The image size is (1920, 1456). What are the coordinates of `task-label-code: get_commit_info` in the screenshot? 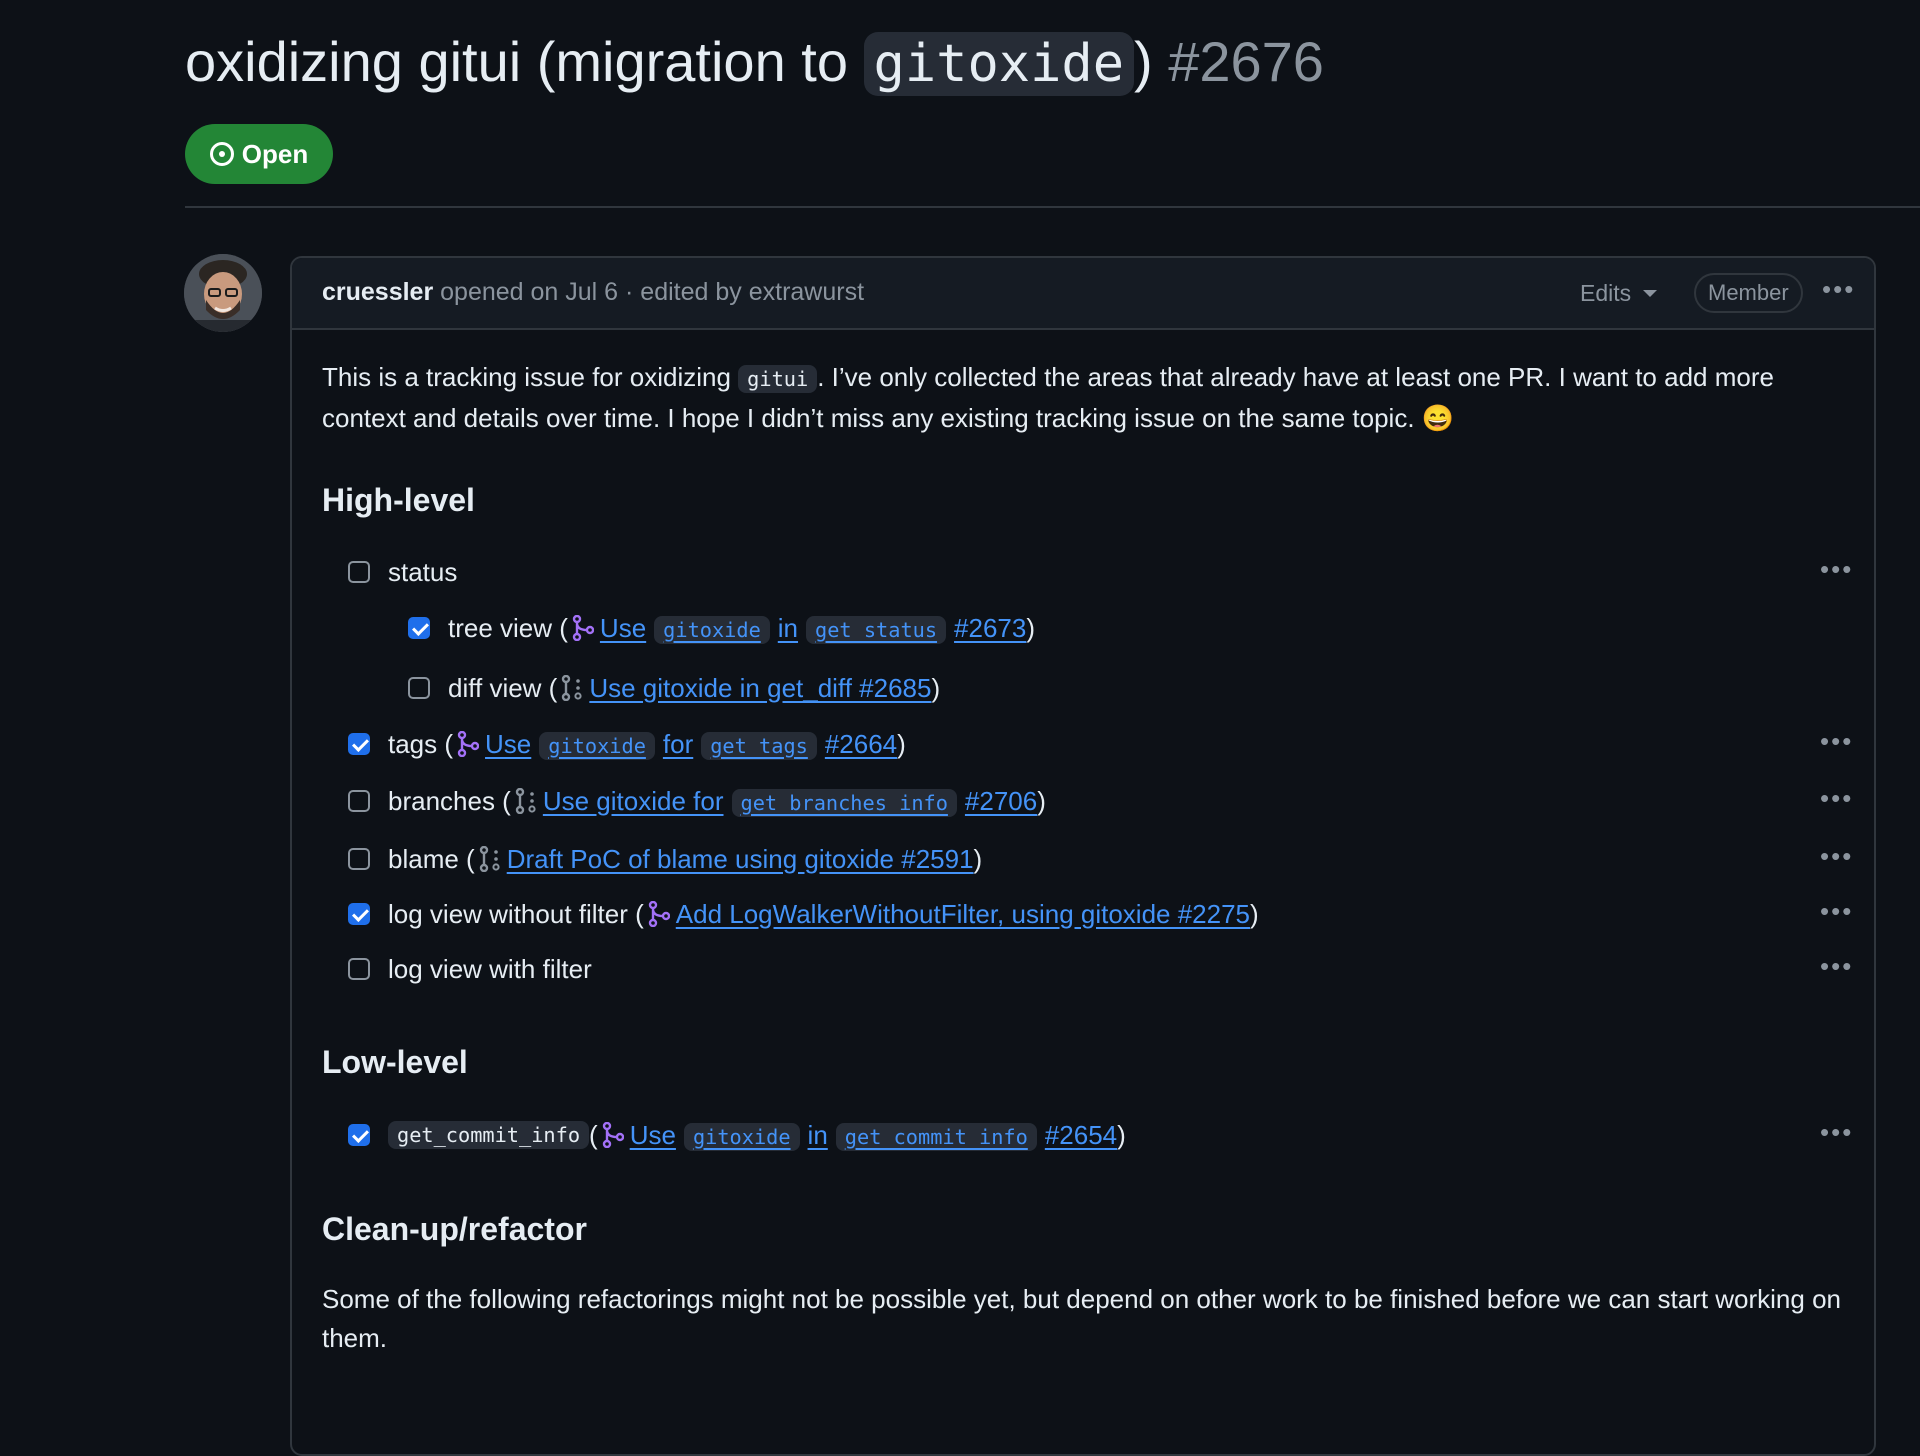 It's located at (489, 1135).